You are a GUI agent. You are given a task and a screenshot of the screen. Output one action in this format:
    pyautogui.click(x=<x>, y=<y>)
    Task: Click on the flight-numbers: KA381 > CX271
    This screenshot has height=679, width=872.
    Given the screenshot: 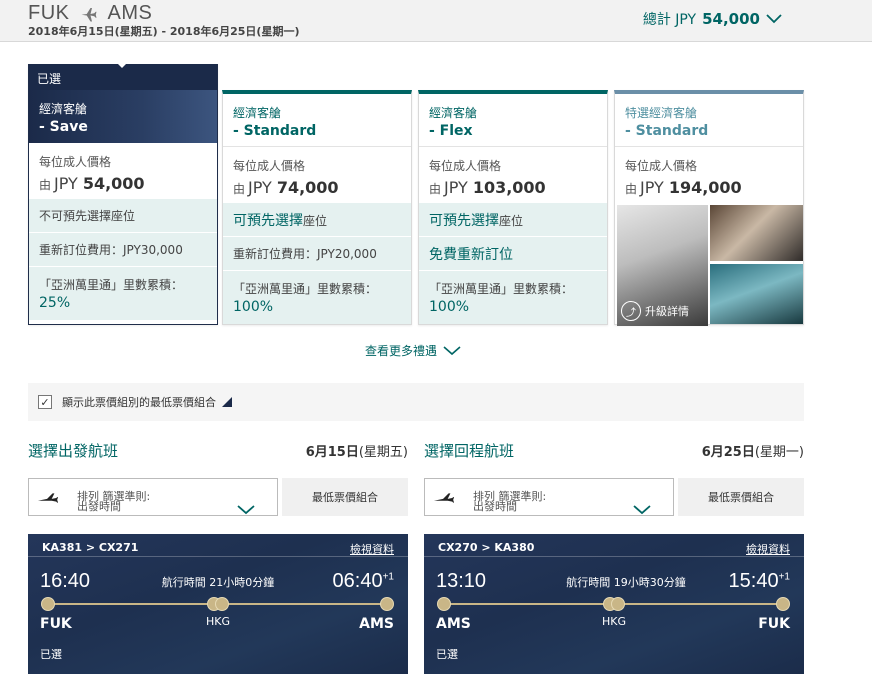 What is the action you would take?
    pyautogui.click(x=90, y=547)
    